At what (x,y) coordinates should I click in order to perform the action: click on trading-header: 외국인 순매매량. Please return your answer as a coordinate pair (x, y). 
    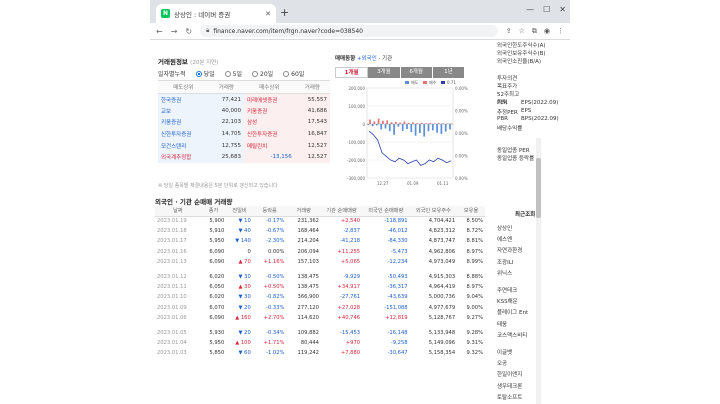
    Looking at the image, I should click on (386, 211).